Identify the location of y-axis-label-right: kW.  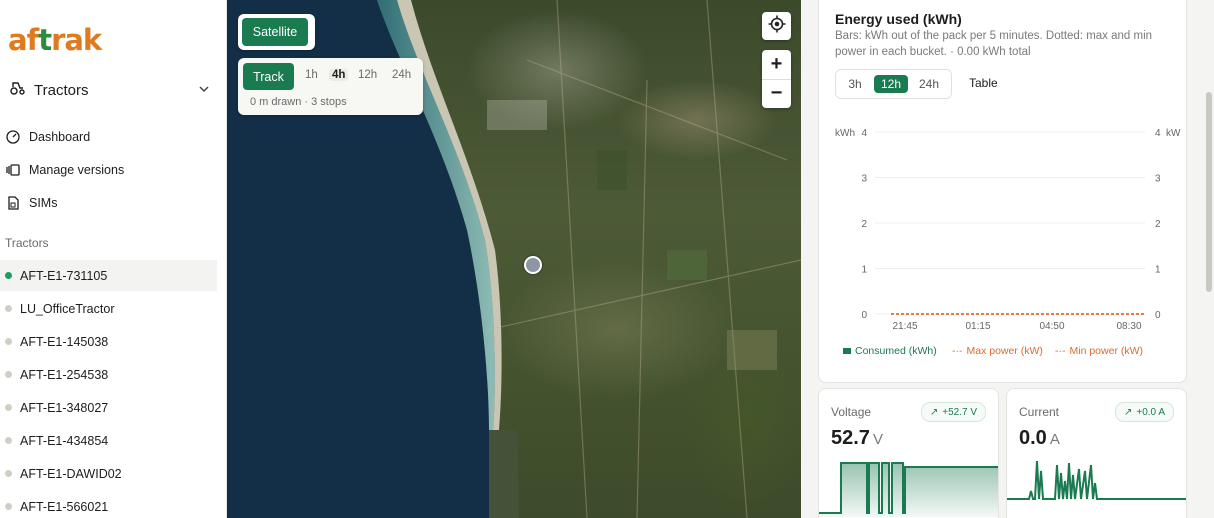
(1173, 133).